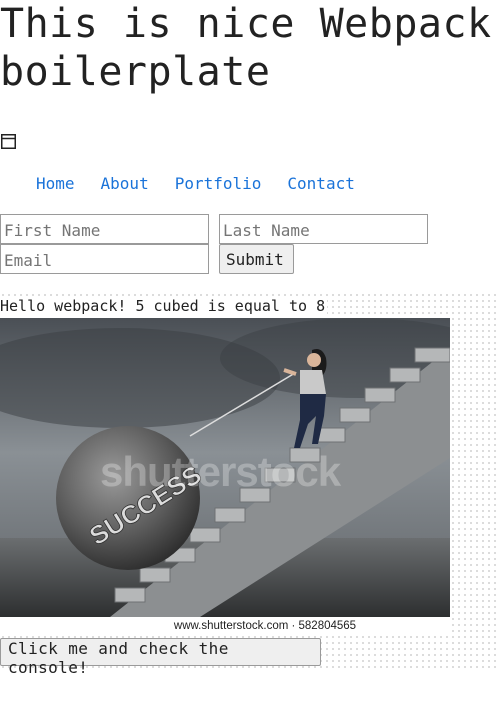 Image resolution: width=500 pixels, height=720 pixels. What do you see at coordinates (8, 141) in the screenshot?
I see `browser-window-icon` at bounding box center [8, 141].